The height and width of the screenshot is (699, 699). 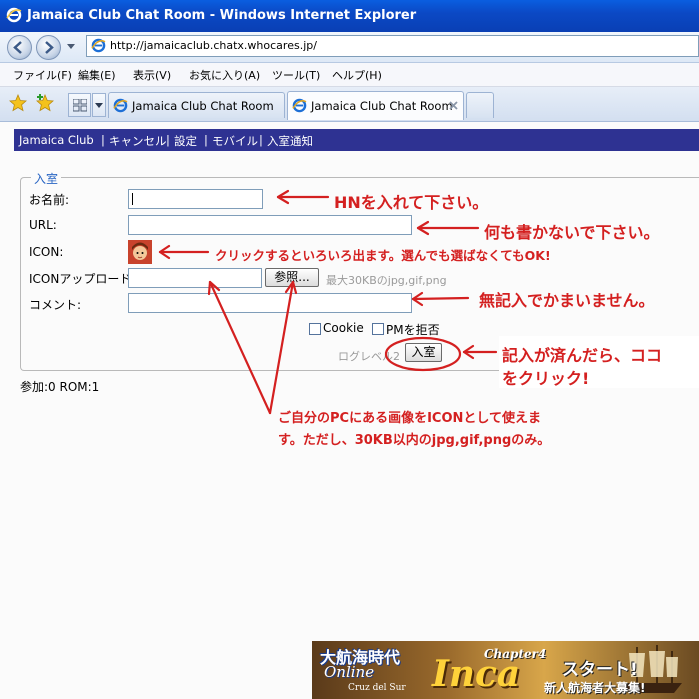 What do you see at coordinates (423, 354) in the screenshot?
I see `enter-circle` at bounding box center [423, 354].